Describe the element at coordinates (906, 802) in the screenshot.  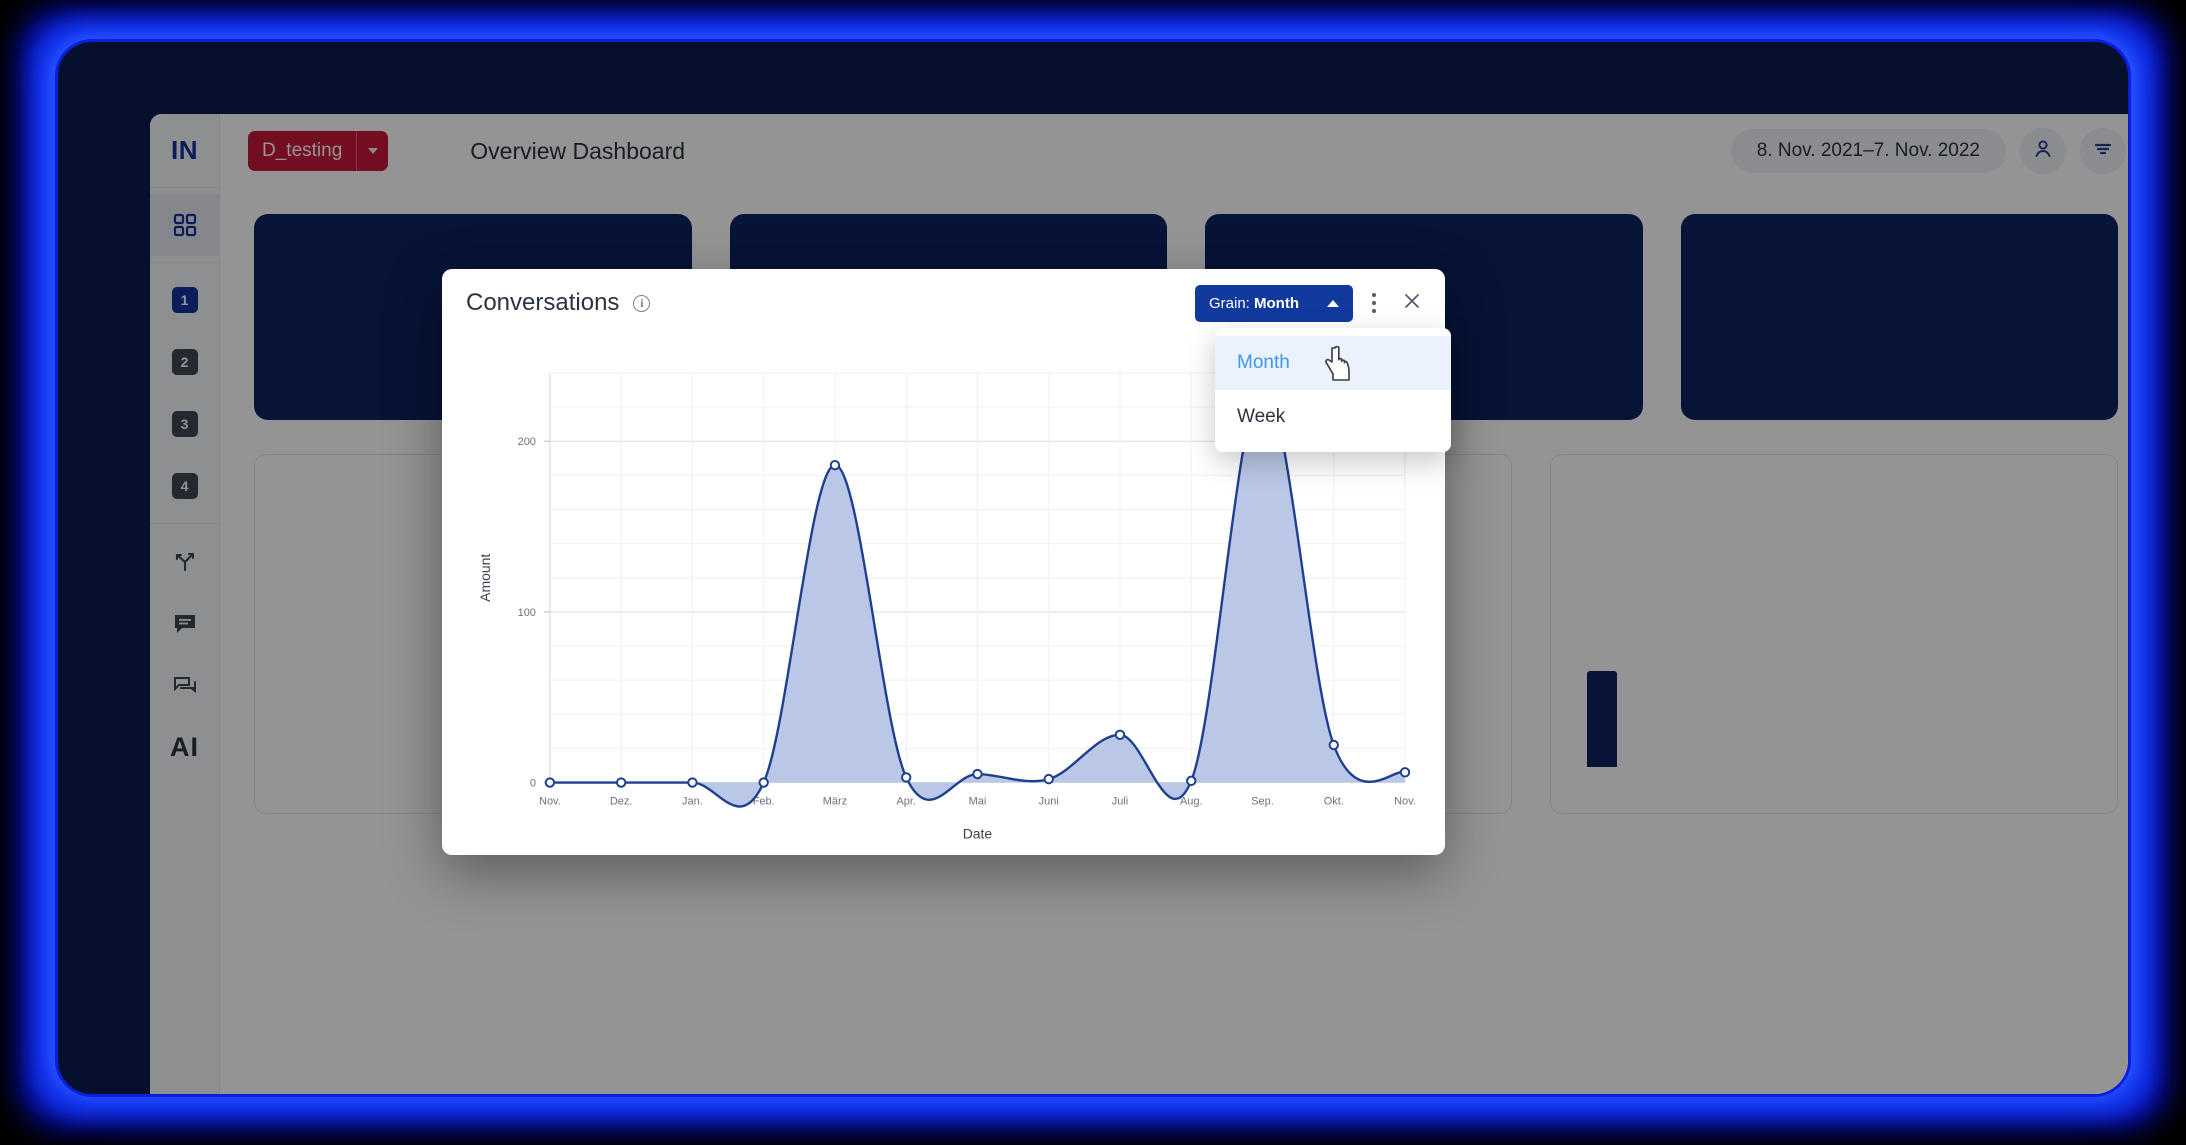
I see `svg-text: Apr.` at that location.